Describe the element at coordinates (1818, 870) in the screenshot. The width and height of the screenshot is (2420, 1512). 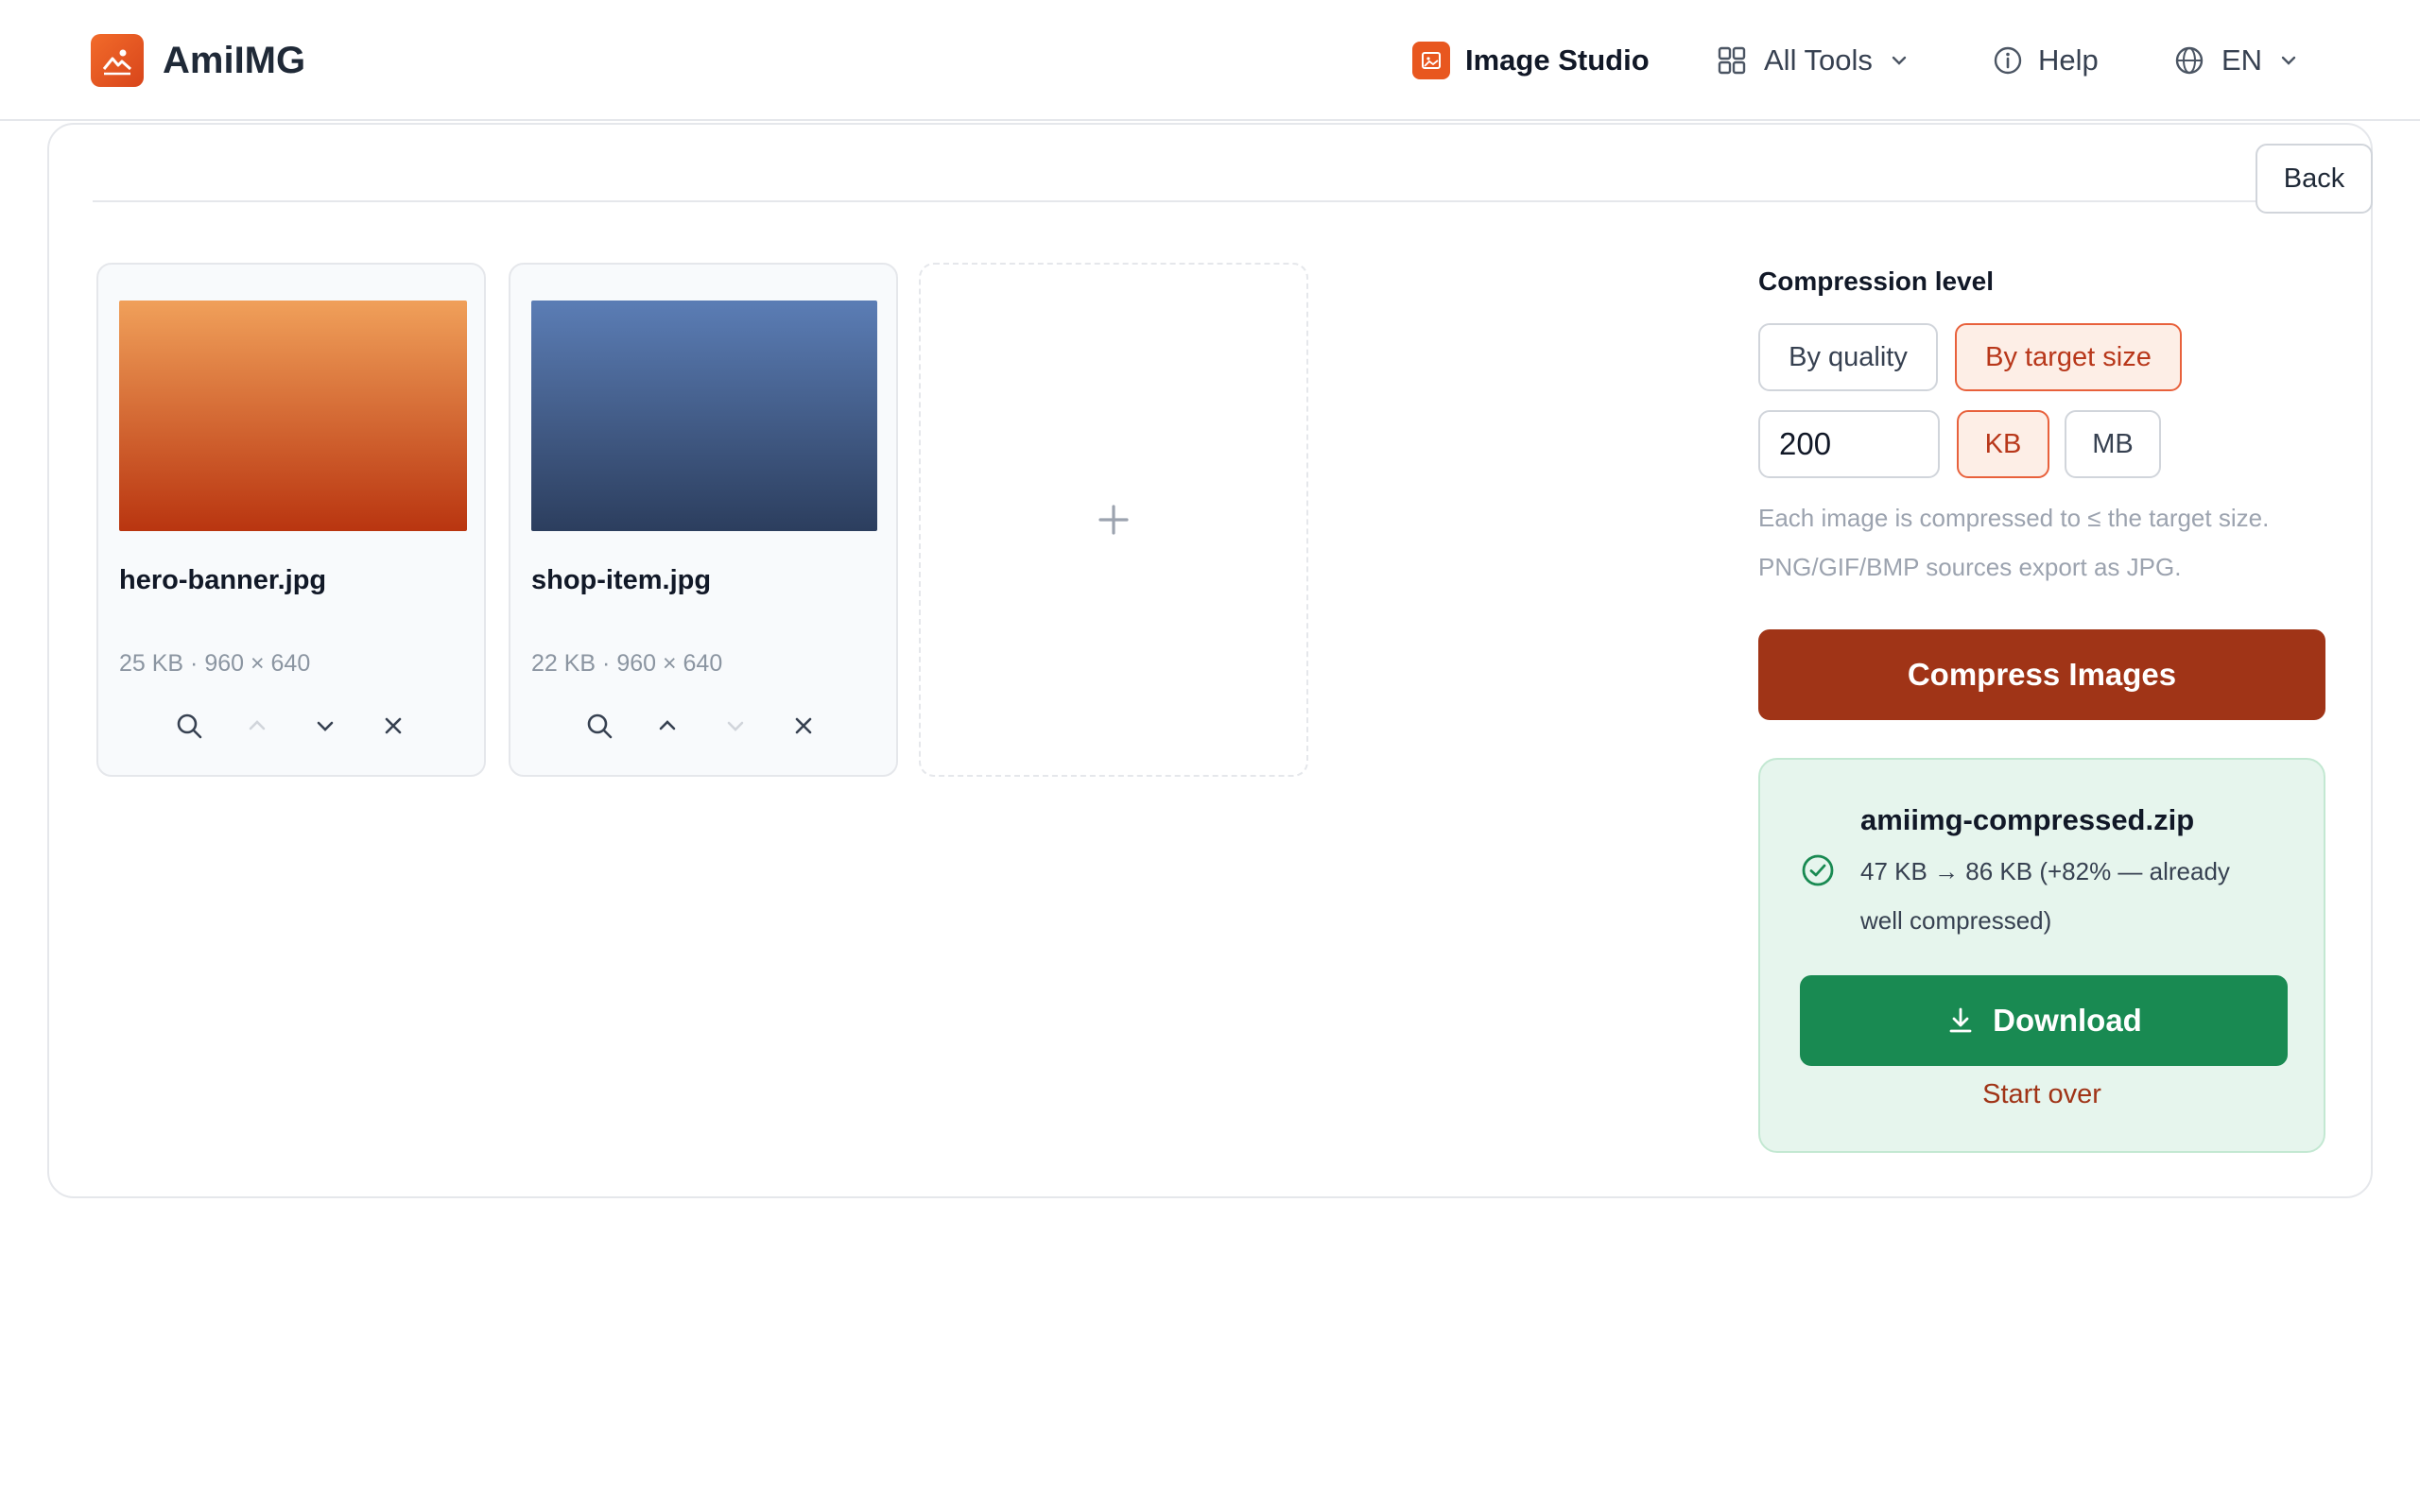
I see `check-circle-icon` at that location.